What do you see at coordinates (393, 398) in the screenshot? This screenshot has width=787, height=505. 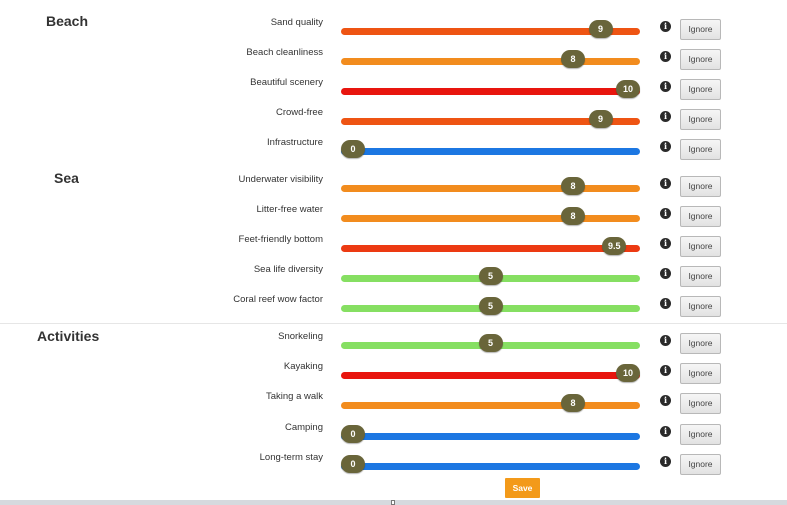 I see `rating-row: Taking a walk 8 i Ignore` at bounding box center [393, 398].